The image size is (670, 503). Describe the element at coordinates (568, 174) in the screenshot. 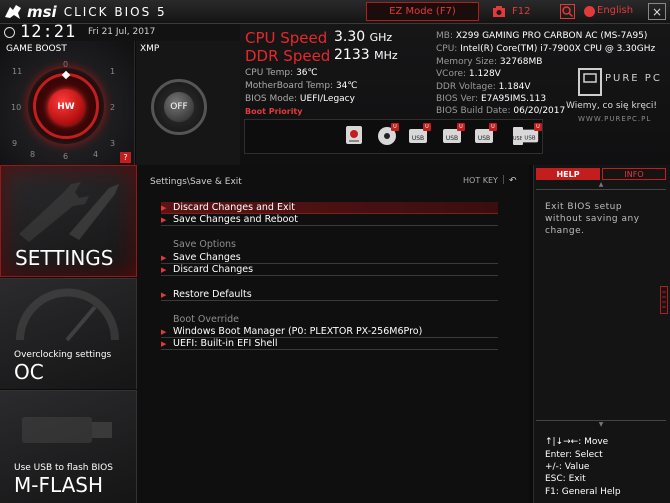

I see `tab-help: HELP` at that location.